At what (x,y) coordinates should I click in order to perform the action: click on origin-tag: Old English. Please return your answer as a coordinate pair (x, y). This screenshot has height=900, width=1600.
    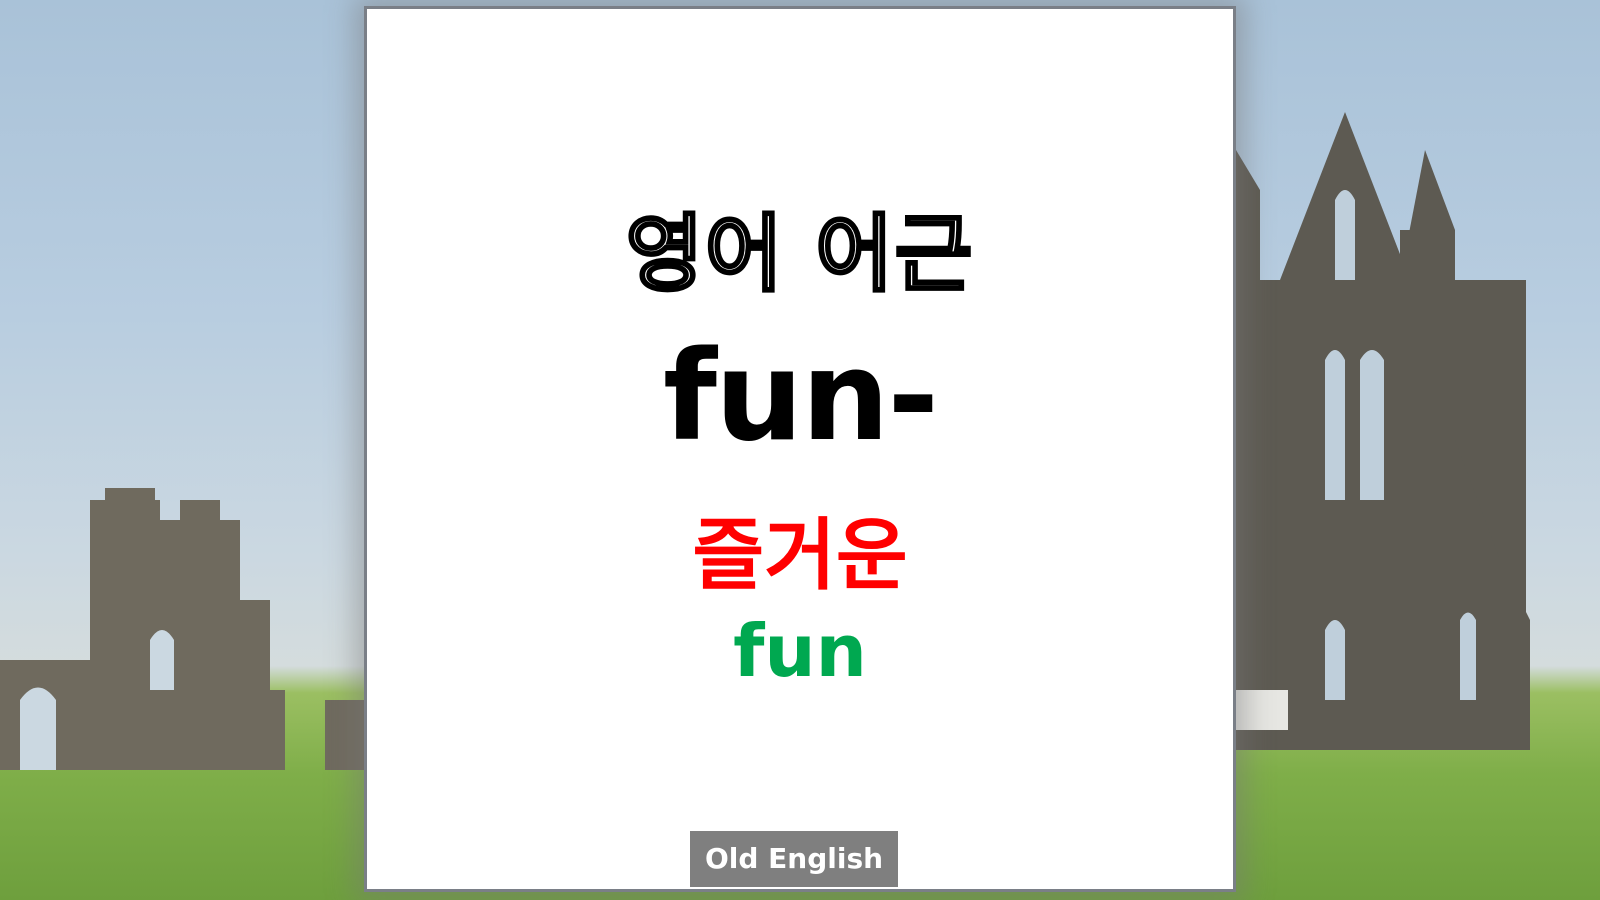
    Looking at the image, I should click on (794, 859).